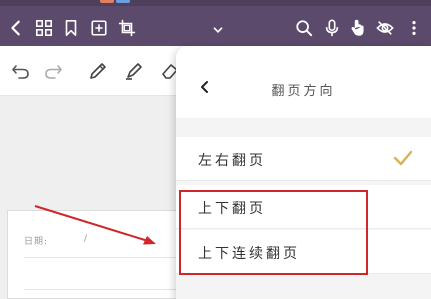  What do you see at coordinates (71, 28) in the screenshot?
I see `bookmark-icon` at bounding box center [71, 28].